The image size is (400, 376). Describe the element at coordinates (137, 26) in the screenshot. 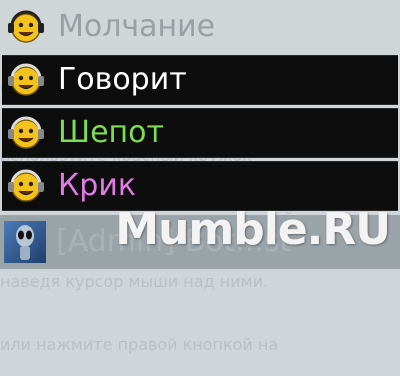

I see `status-label-silent: Молчание` at that location.